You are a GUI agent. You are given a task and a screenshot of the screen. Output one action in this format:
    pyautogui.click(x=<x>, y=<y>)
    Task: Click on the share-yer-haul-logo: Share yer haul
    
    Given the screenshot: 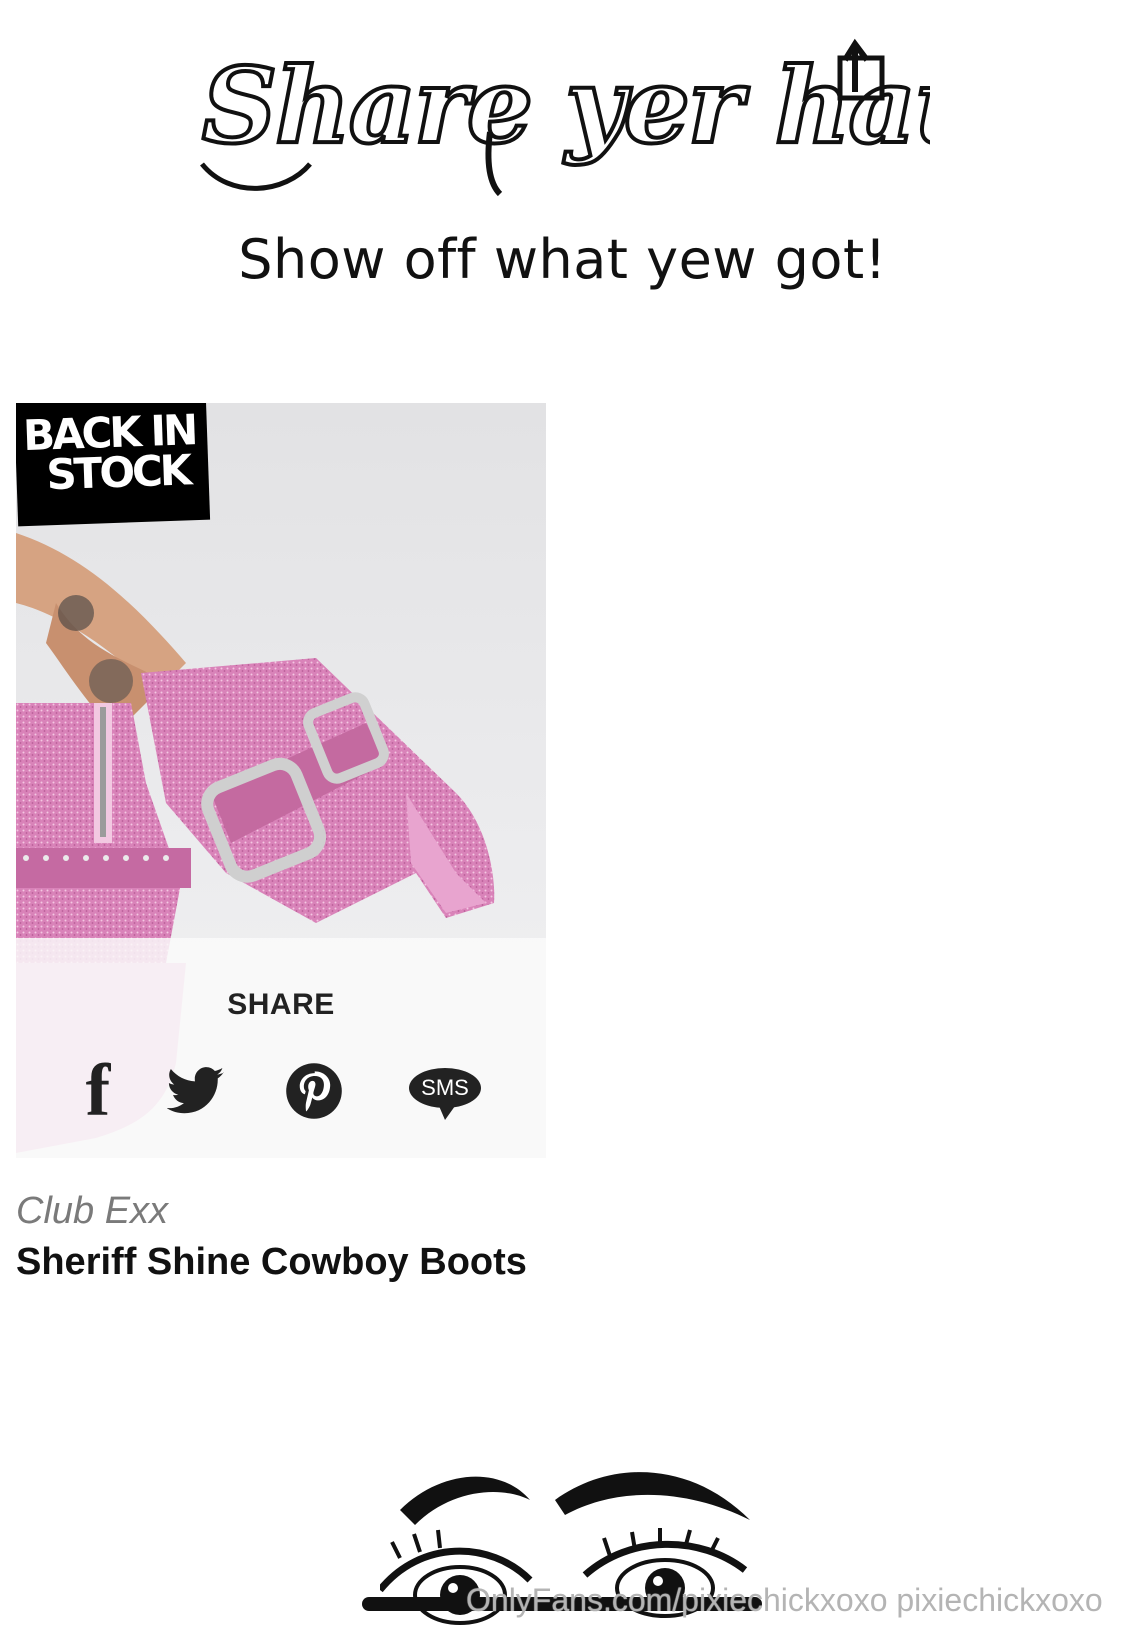 What is the action you would take?
    pyautogui.click(x=609, y=109)
    